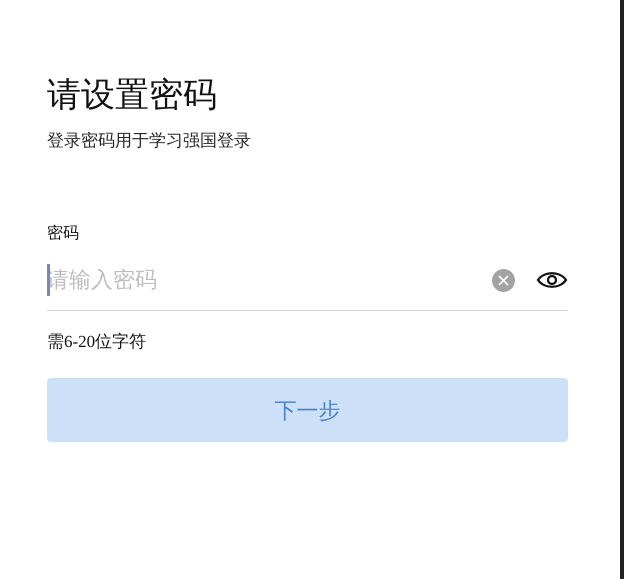 Image resolution: width=624 pixels, height=579 pixels. What do you see at coordinates (132, 96) in the screenshot?
I see `page-title: 请设置密码` at bounding box center [132, 96].